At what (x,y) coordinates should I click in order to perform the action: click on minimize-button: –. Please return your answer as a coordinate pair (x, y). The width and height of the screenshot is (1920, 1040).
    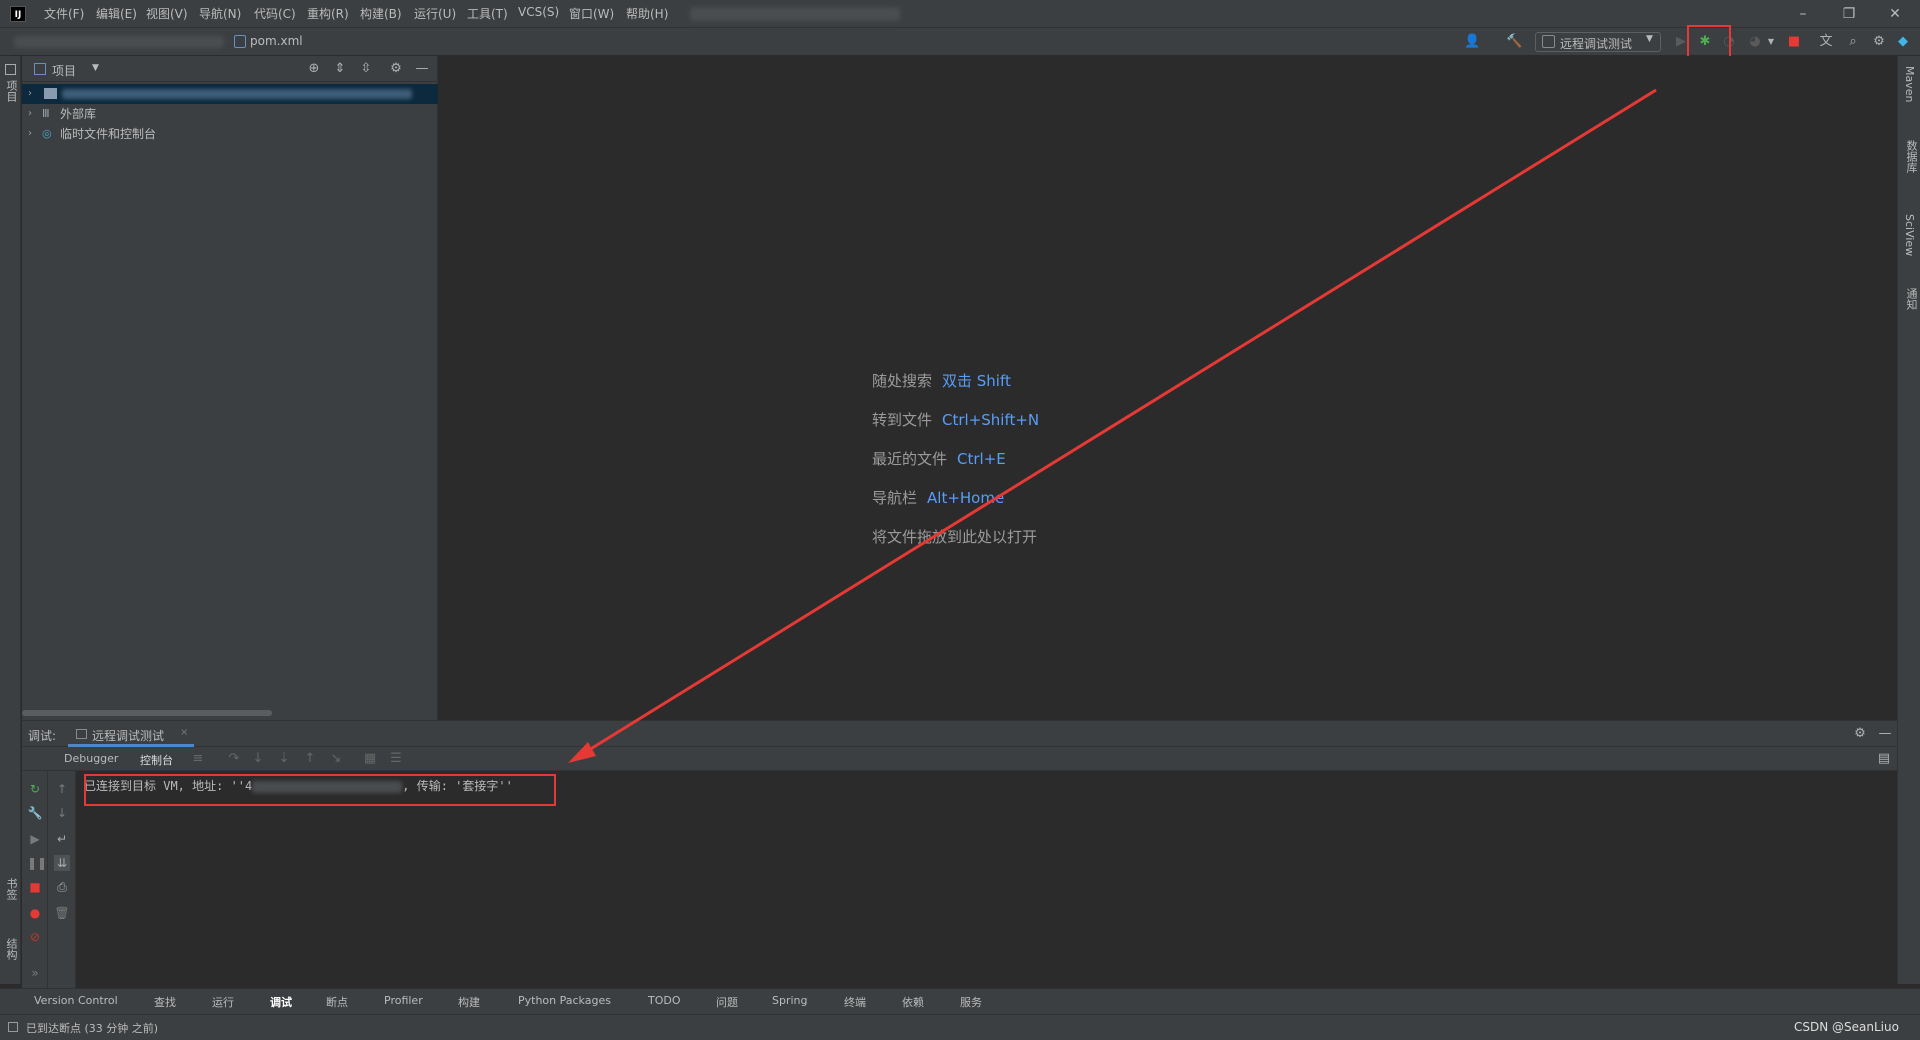
    Looking at the image, I should click on (1803, 14).